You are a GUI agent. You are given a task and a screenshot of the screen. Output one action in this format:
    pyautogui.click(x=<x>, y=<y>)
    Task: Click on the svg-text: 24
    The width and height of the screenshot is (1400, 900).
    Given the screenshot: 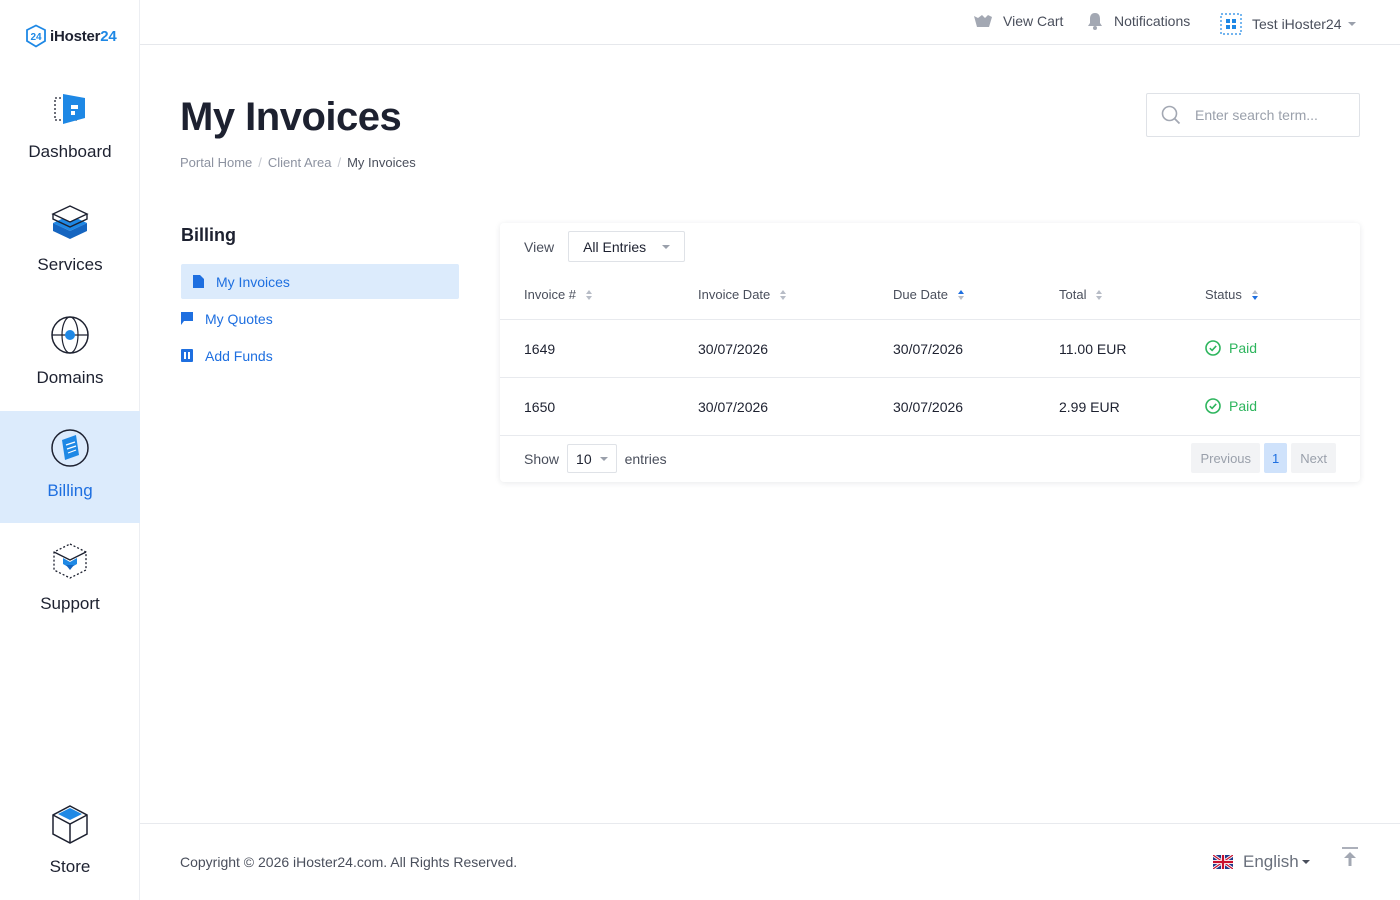 What is the action you would take?
    pyautogui.click(x=36, y=37)
    